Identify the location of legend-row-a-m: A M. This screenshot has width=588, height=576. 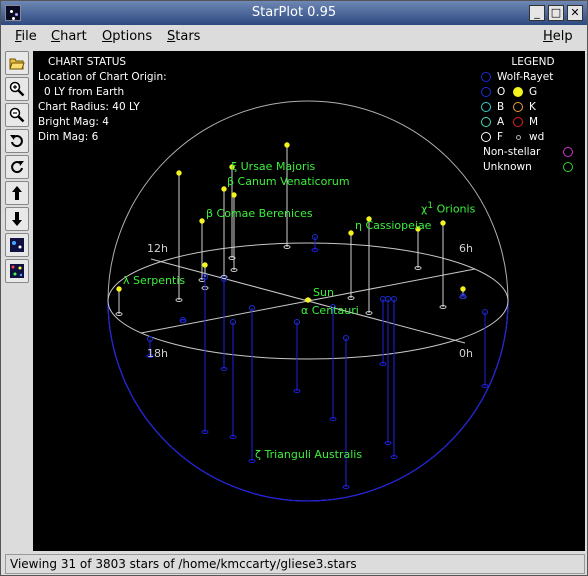
(533, 122).